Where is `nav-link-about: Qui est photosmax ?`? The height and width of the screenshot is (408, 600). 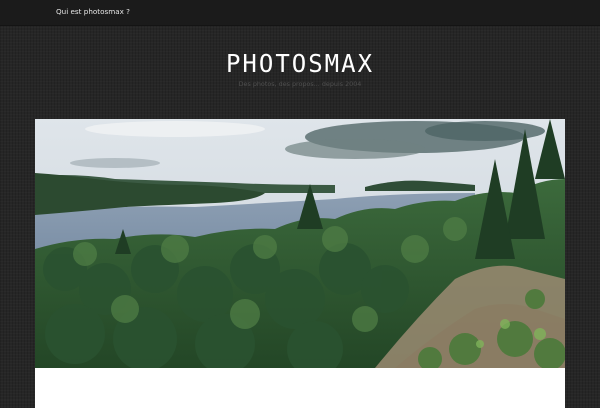 nav-link-about: Qui est photosmax ? is located at coordinates (93, 11).